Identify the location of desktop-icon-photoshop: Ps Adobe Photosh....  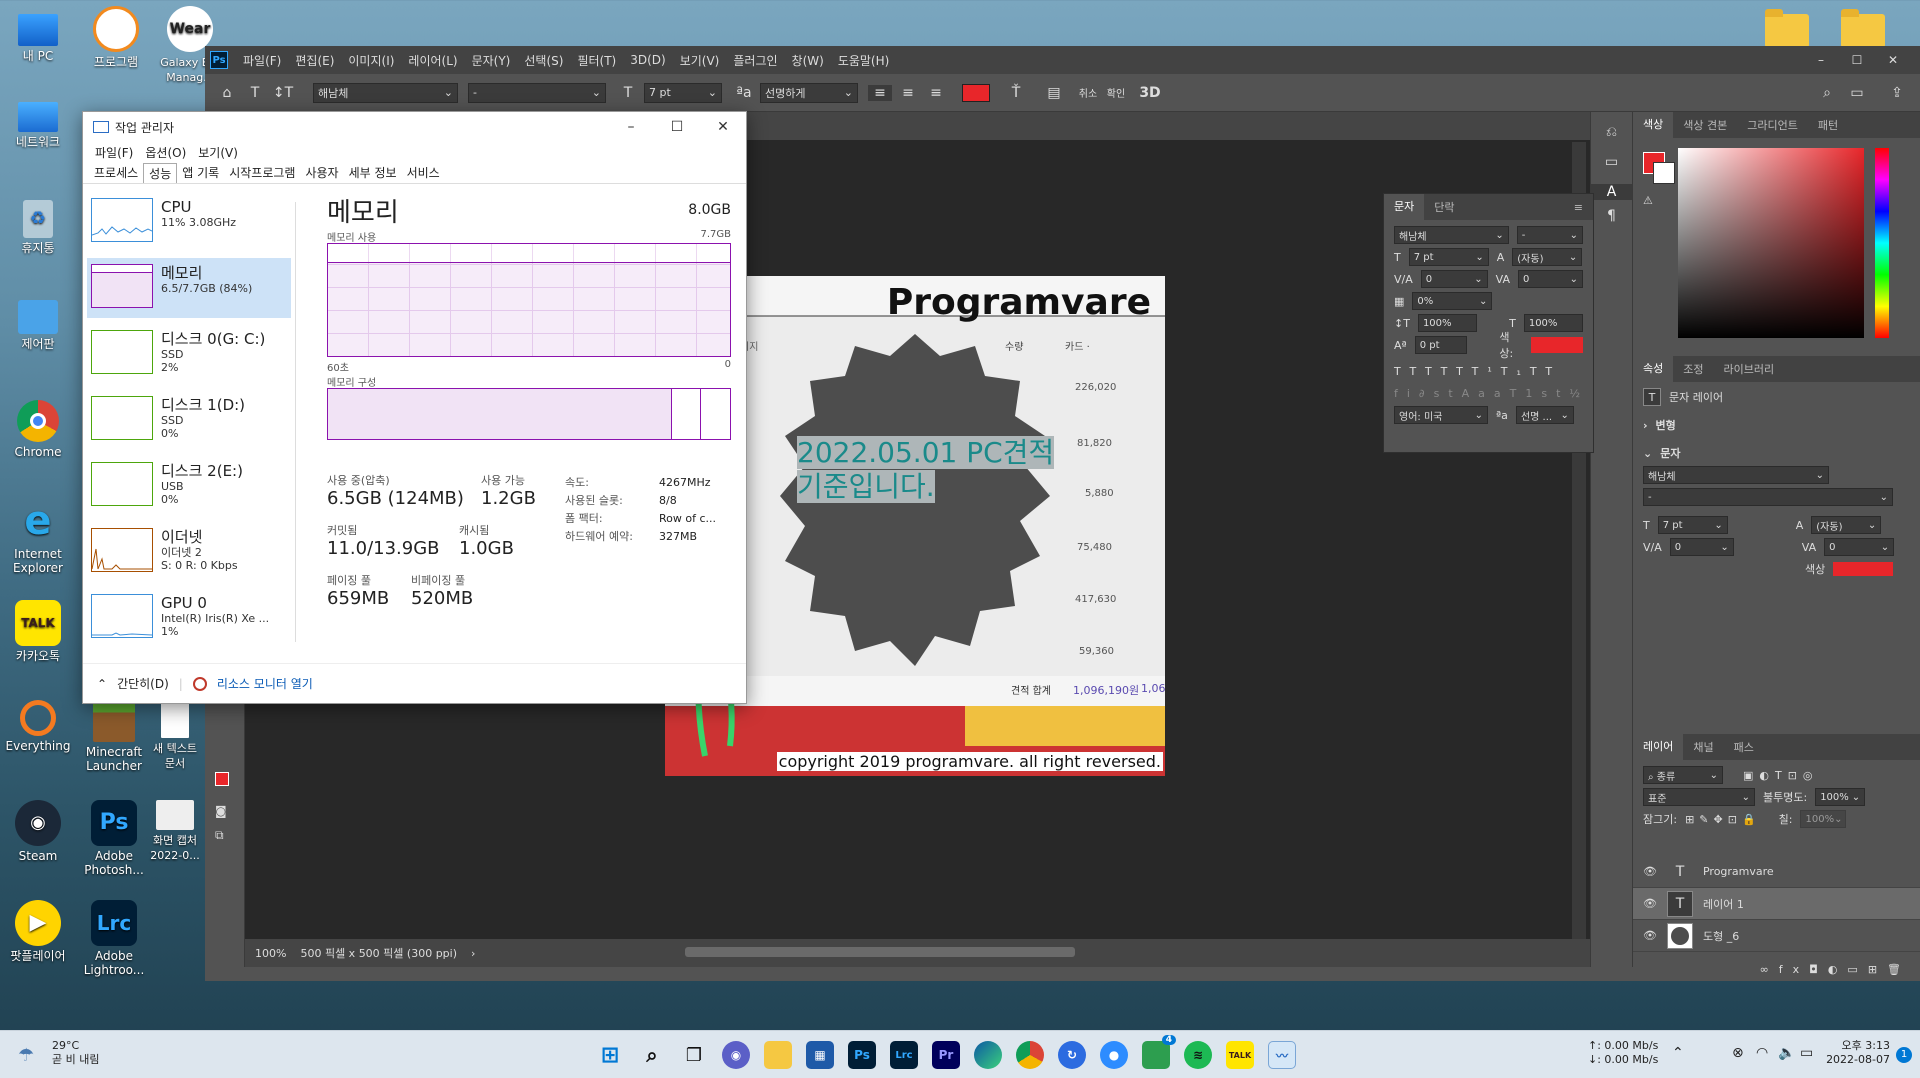
(114, 838).